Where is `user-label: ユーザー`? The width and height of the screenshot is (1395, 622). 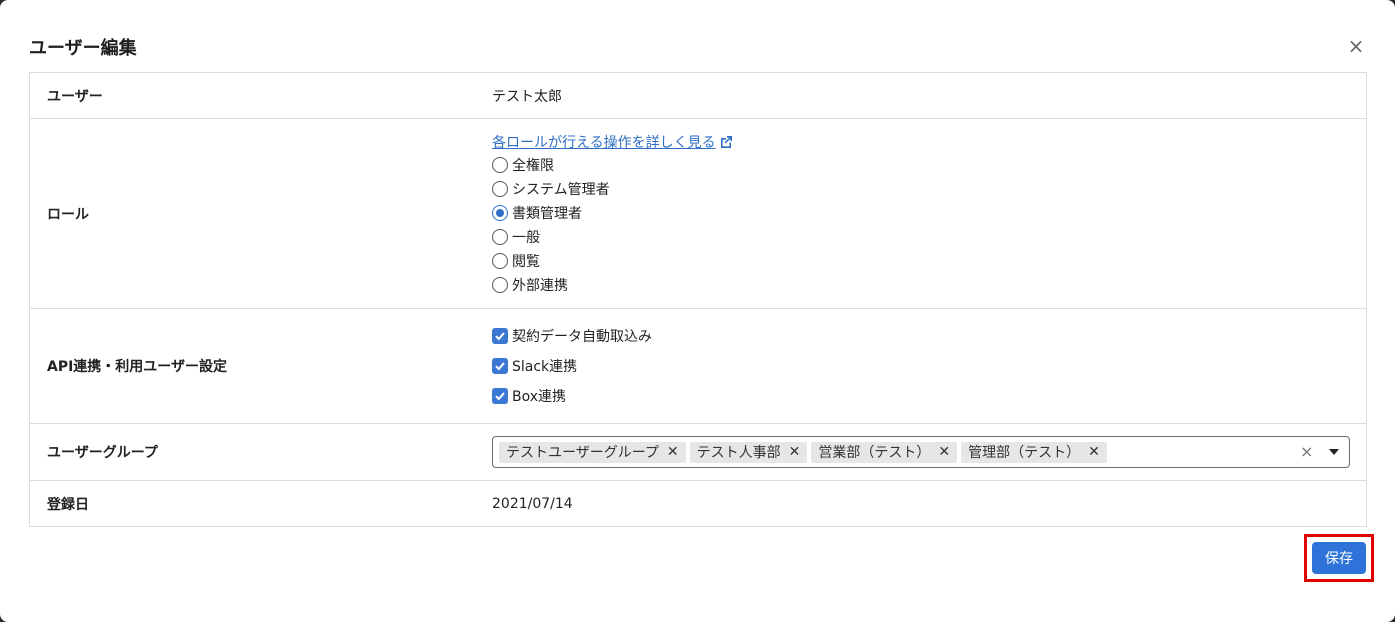 user-label: ユーザー is located at coordinates (75, 96).